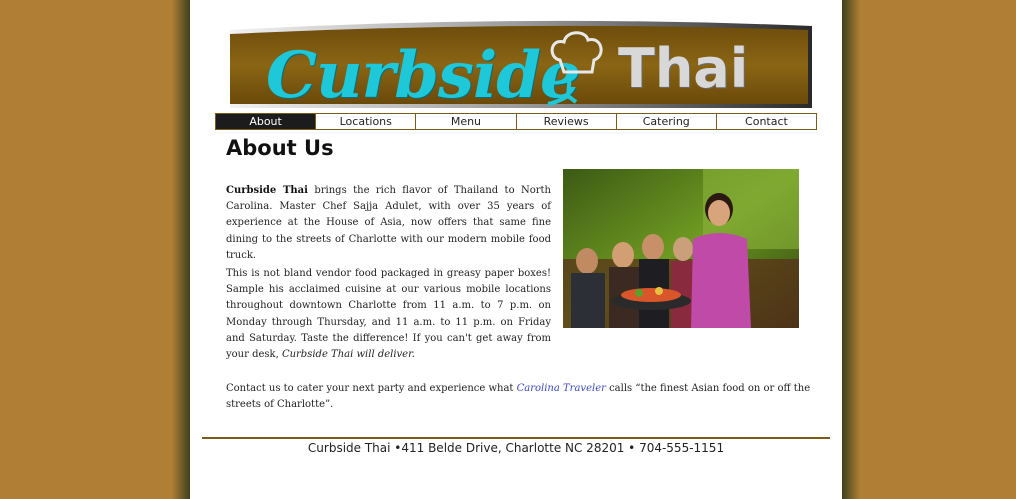 Image resolution: width=1016 pixels, height=499 pixels. Describe the element at coordinates (683, 68) in the screenshot. I see `brand-name-thai: Thai` at that location.